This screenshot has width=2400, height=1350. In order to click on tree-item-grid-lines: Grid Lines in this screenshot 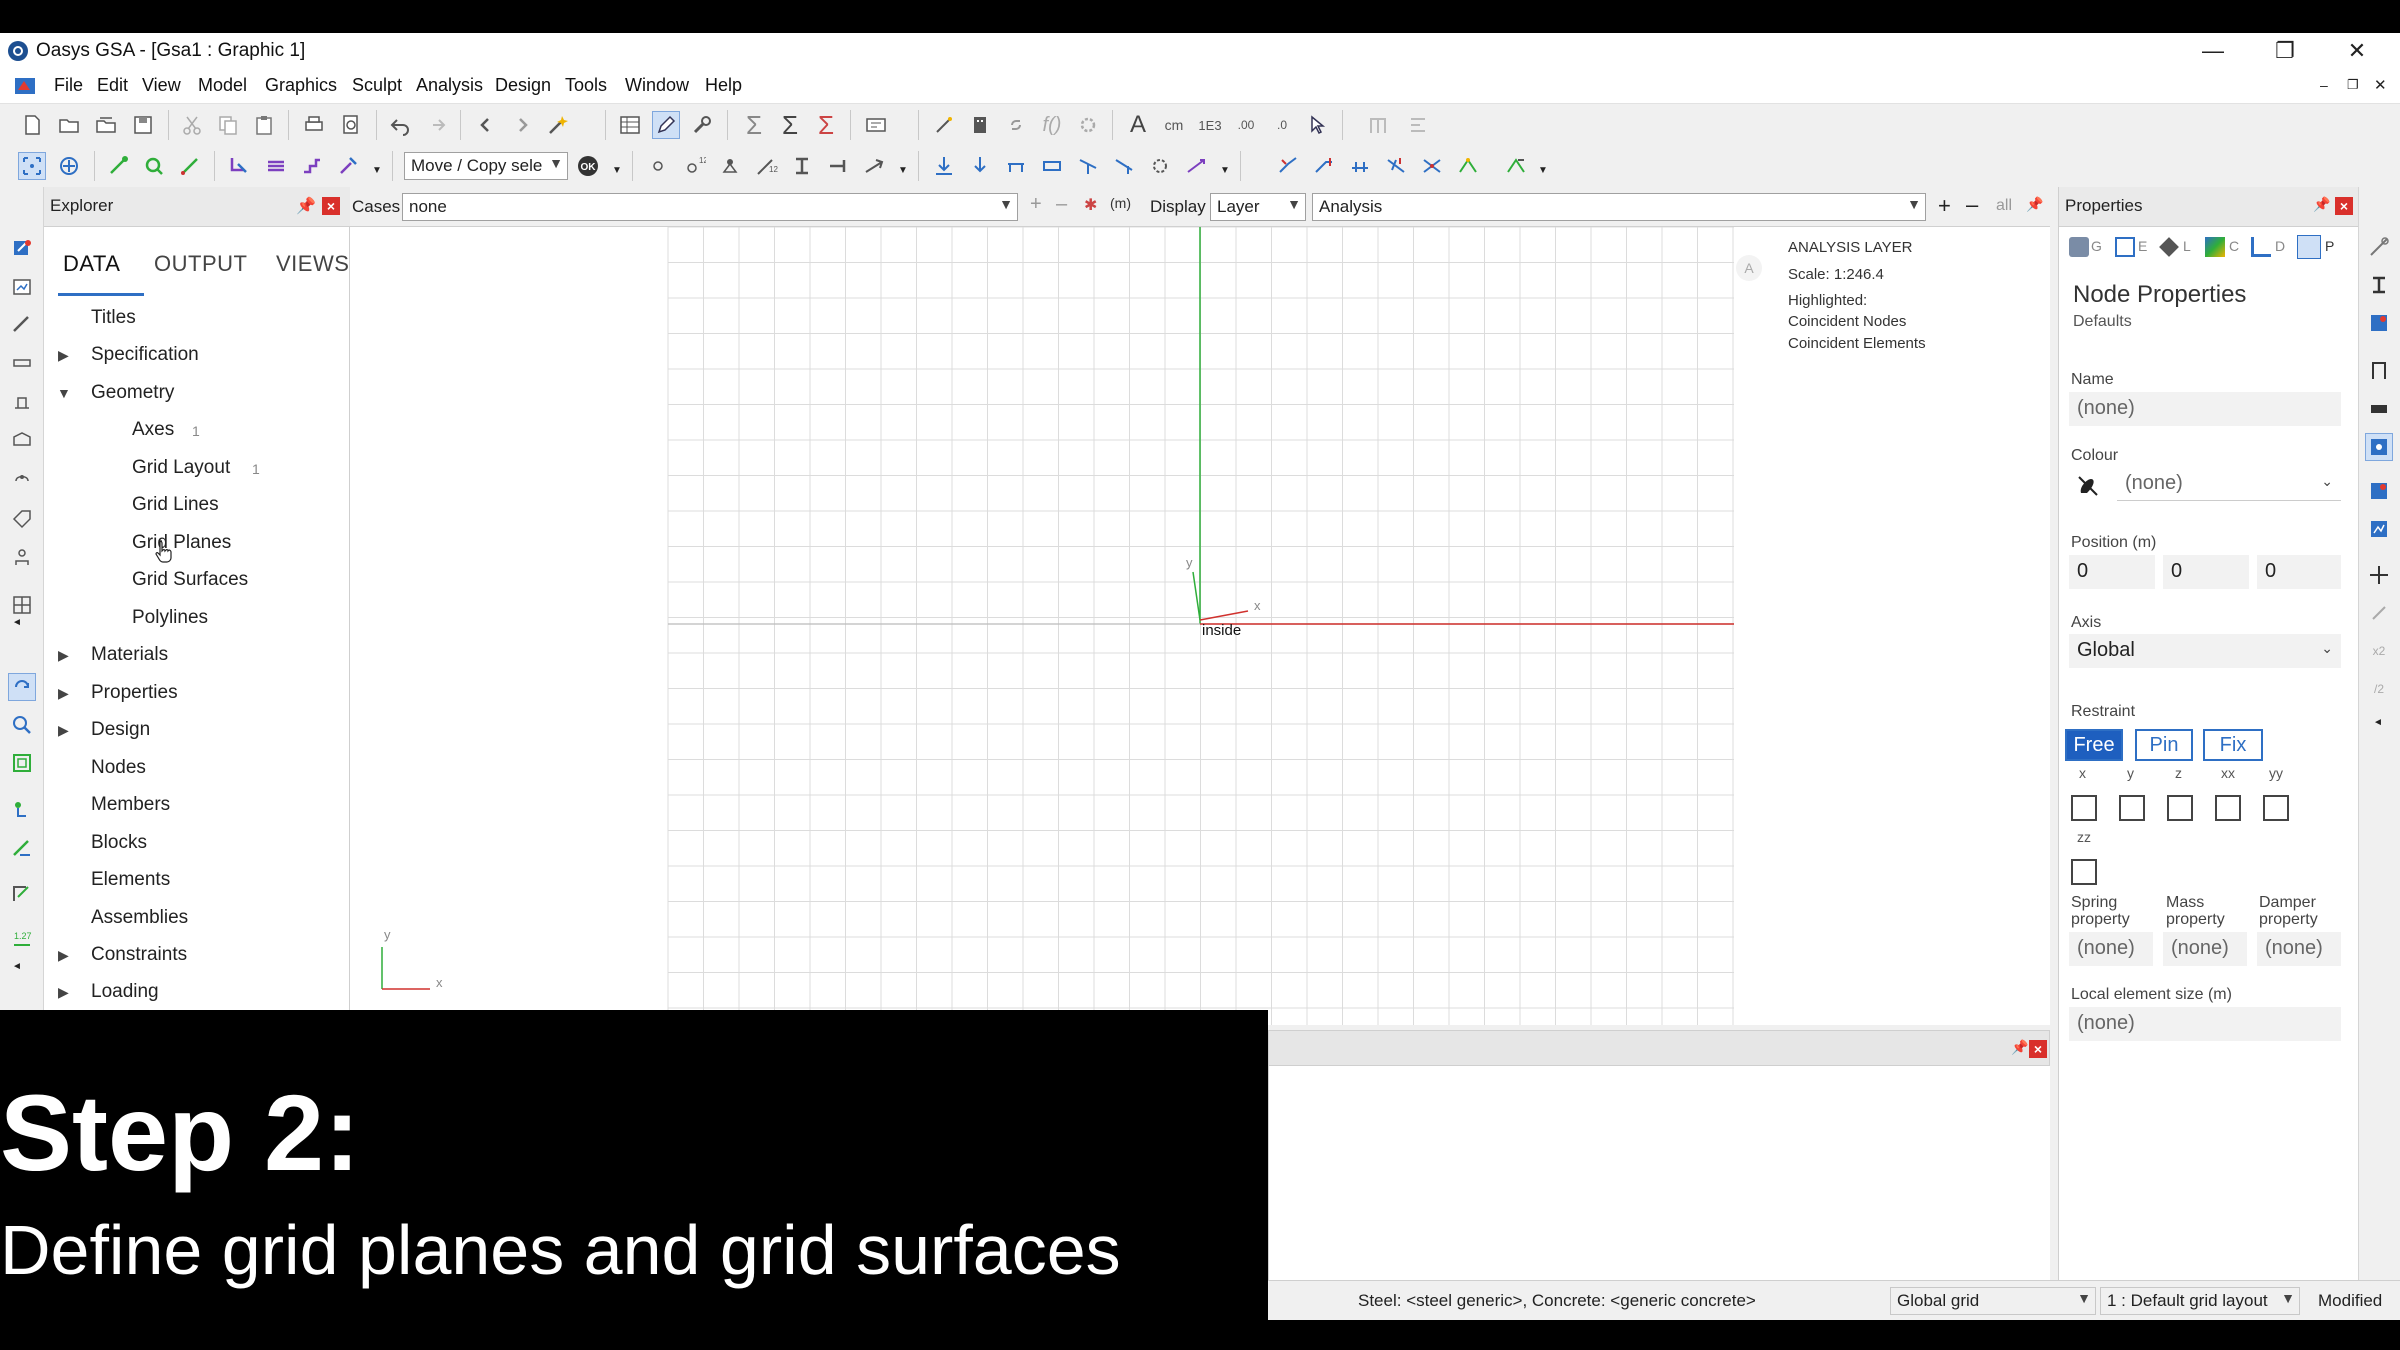, I will do `click(175, 505)`.